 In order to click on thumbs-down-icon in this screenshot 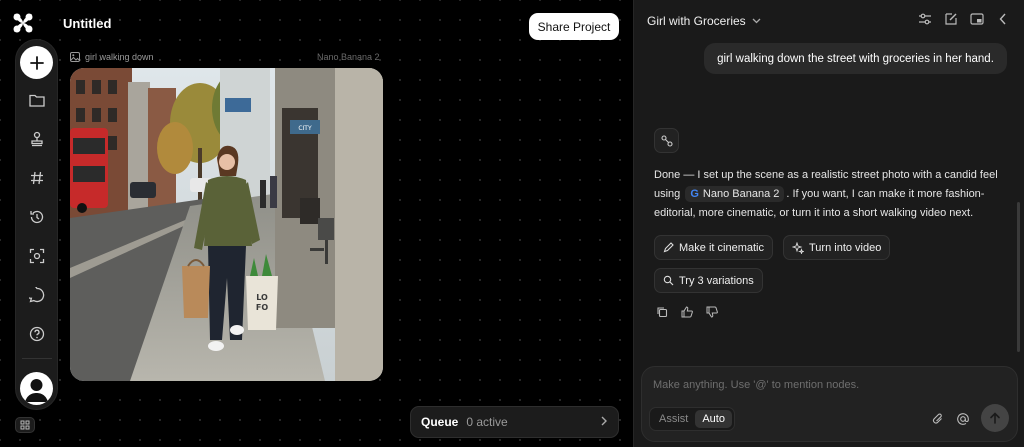, I will do `click(713, 313)`.